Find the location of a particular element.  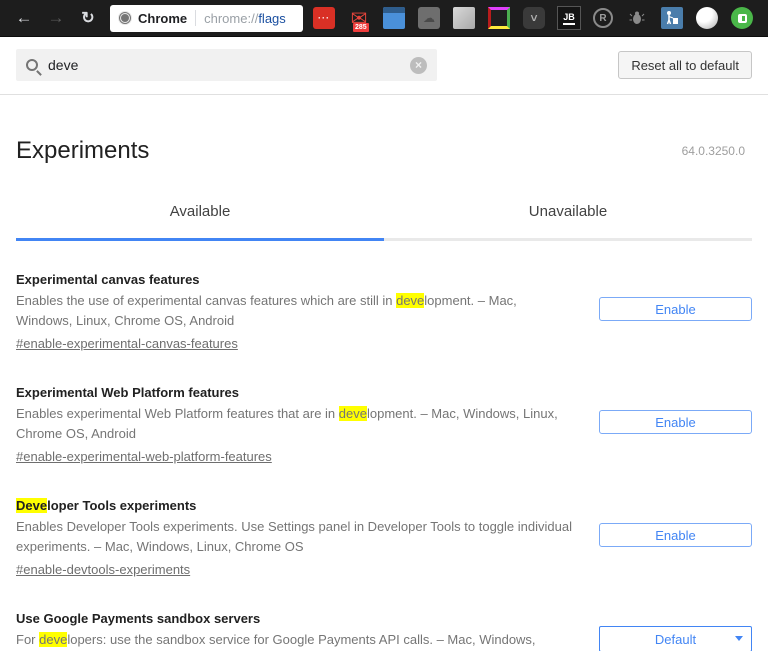

flag-value-select: Default is located at coordinates (675, 638).